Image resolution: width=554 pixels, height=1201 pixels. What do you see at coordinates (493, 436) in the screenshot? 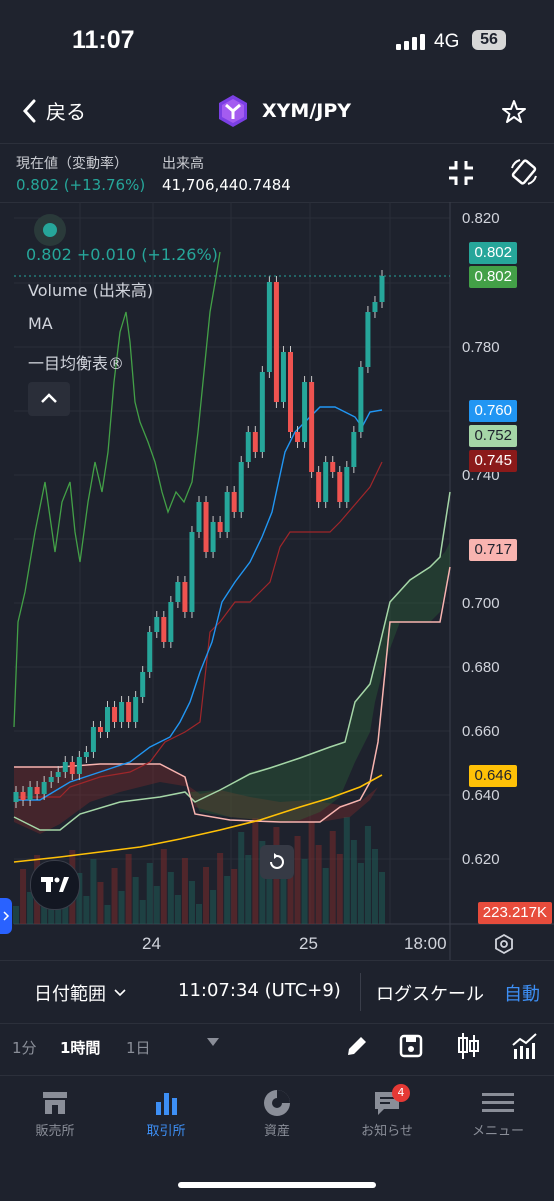
I see `price-label-span-a: 0.752` at bounding box center [493, 436].